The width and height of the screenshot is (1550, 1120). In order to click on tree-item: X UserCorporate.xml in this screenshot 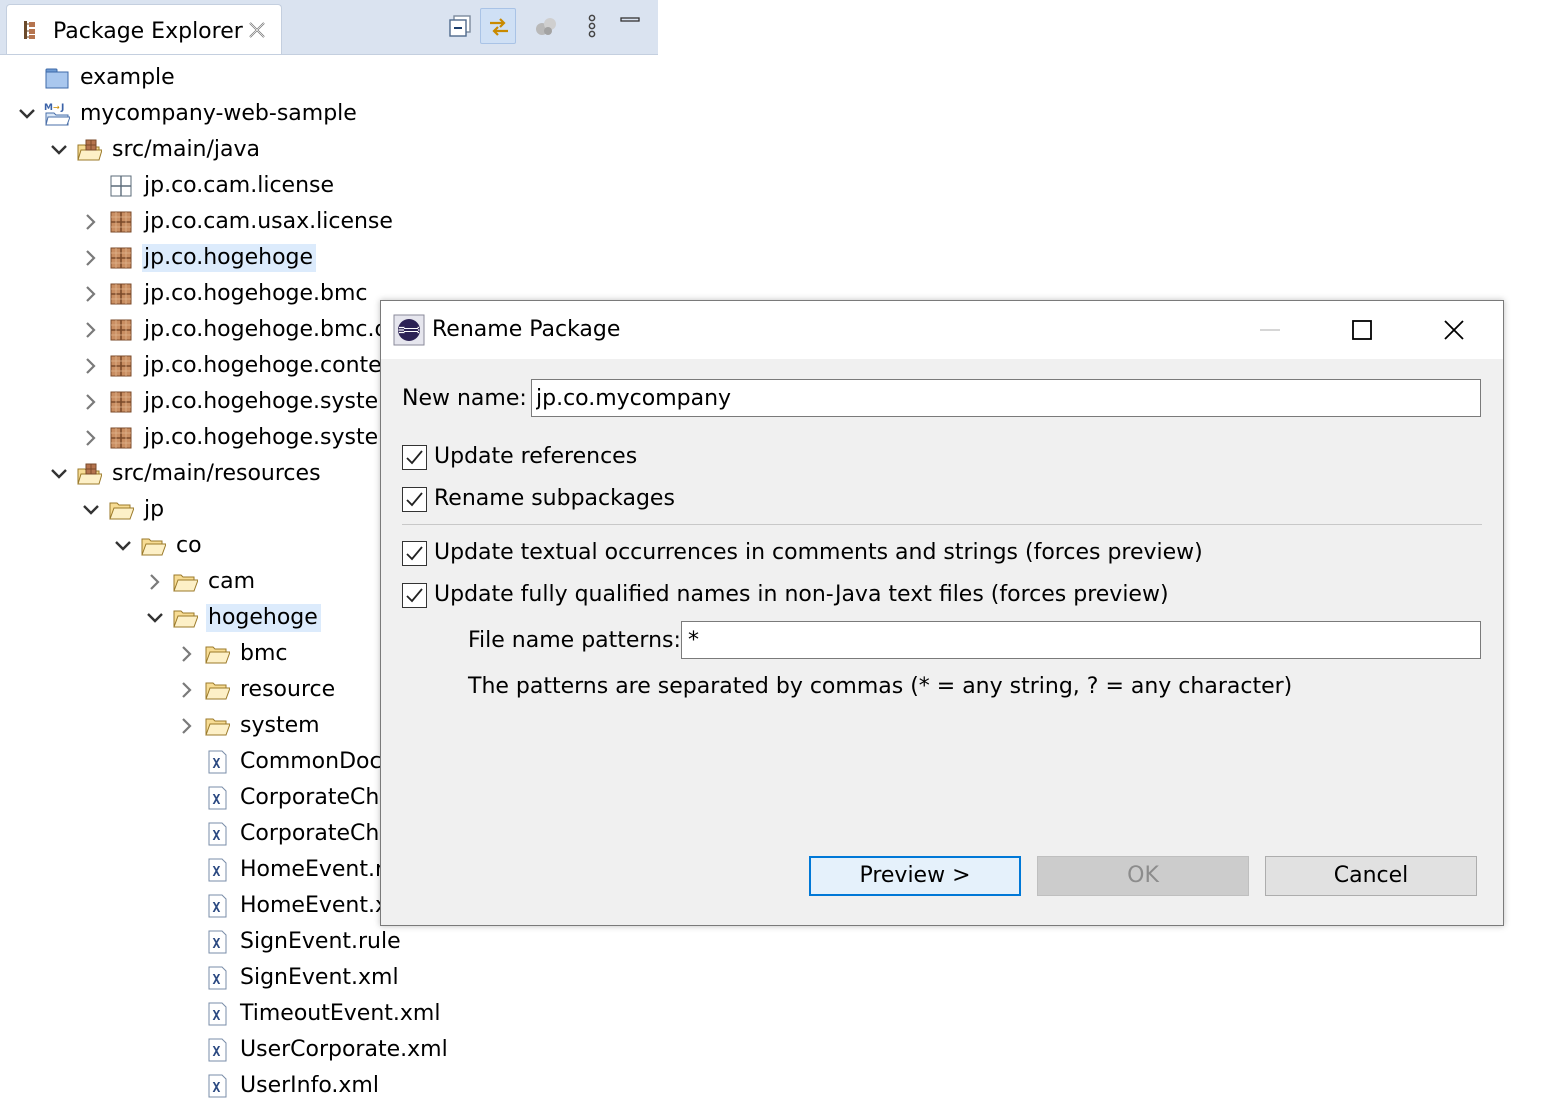, I will do `click(330, 1050)`.